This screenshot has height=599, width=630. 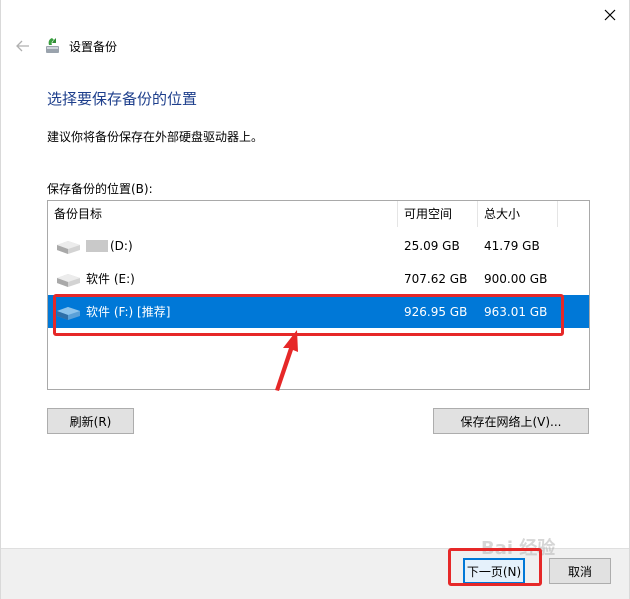 I want to click on list-header: 备份目标 可用空间 总大小, so click(x=318, y=214).